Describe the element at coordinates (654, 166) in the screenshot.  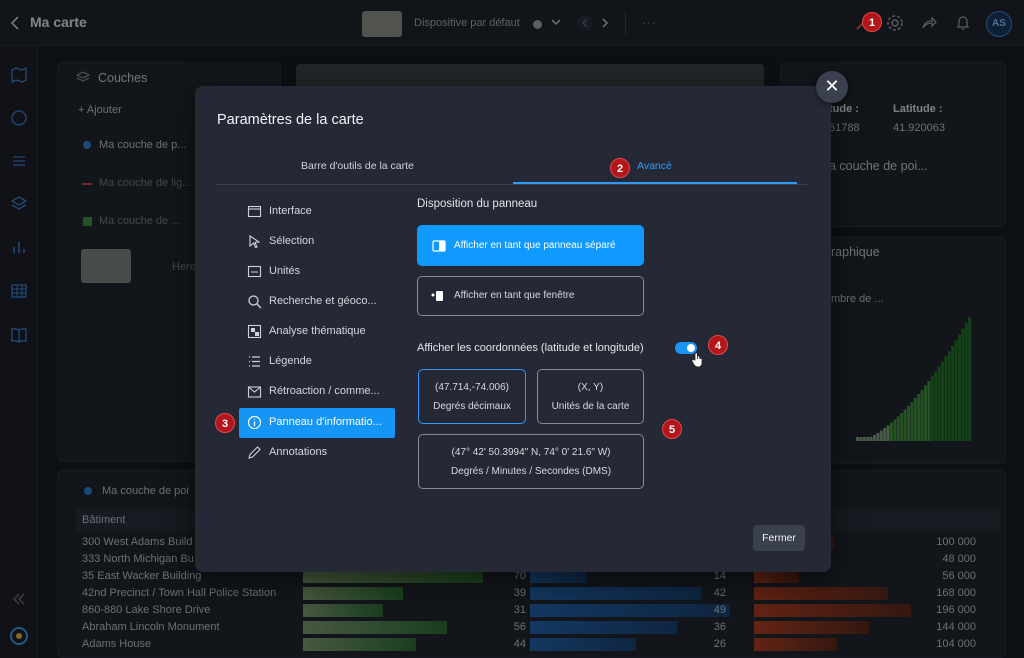
I see `tab-advanced: Avancé` at that location.